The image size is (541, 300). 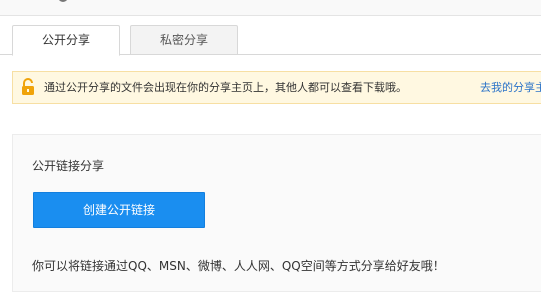 I want to click on my-share-home-link: 去我的分享主页, so click(x=510, y=87).